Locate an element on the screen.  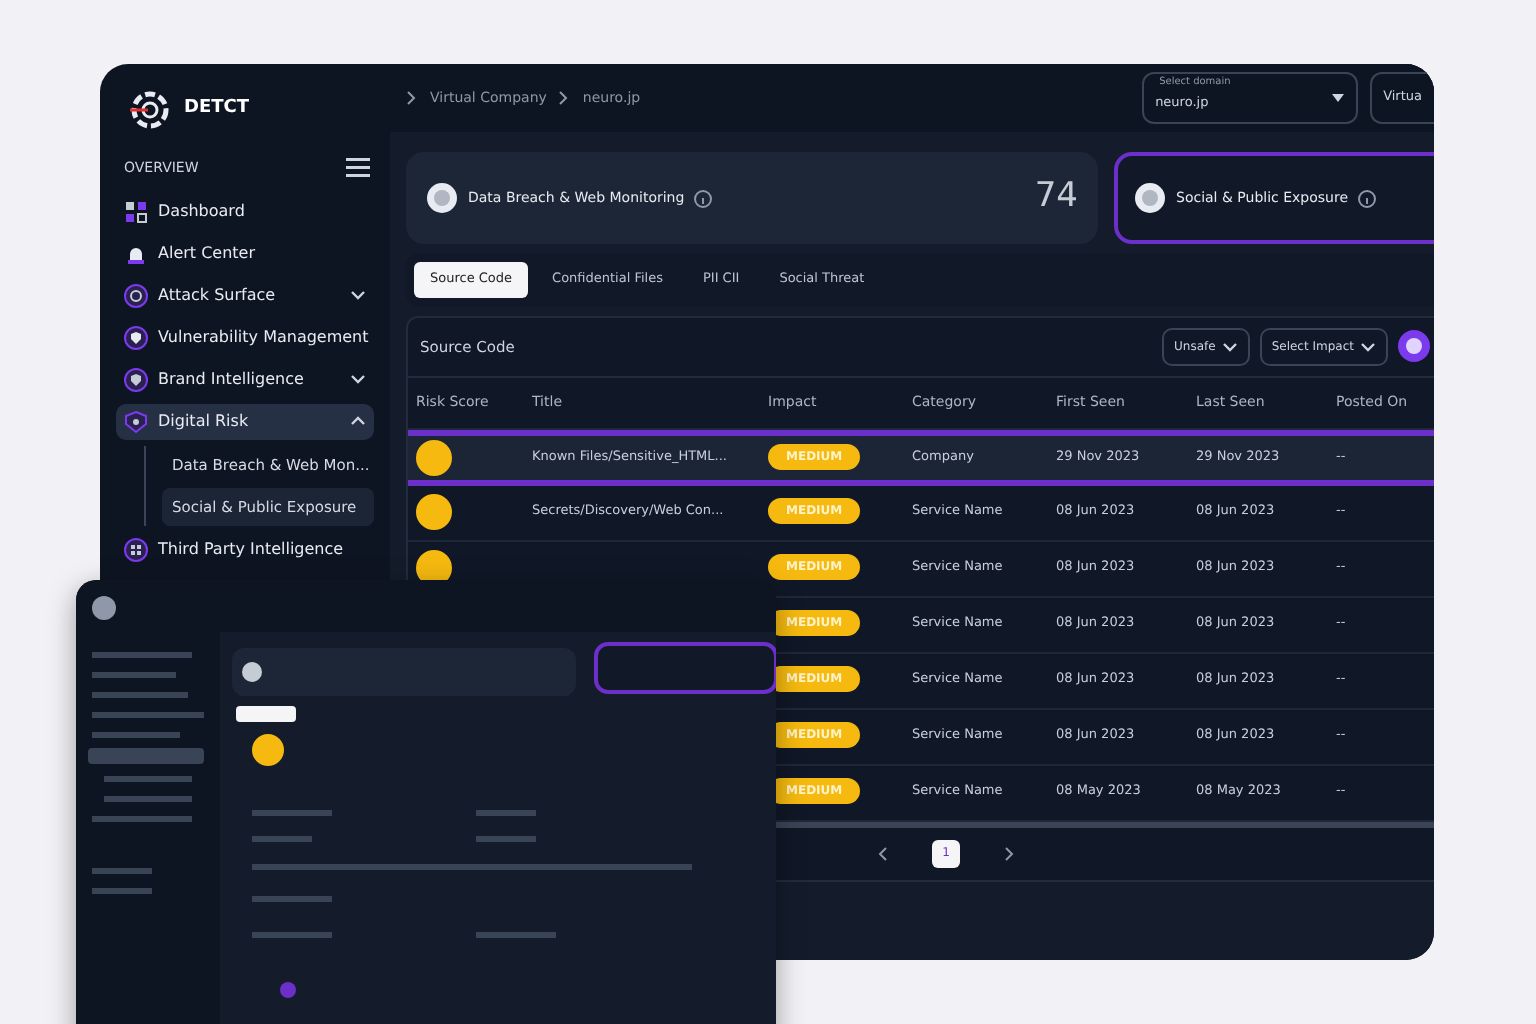
brand-name: DETCT is located at coordinates (217, 109).